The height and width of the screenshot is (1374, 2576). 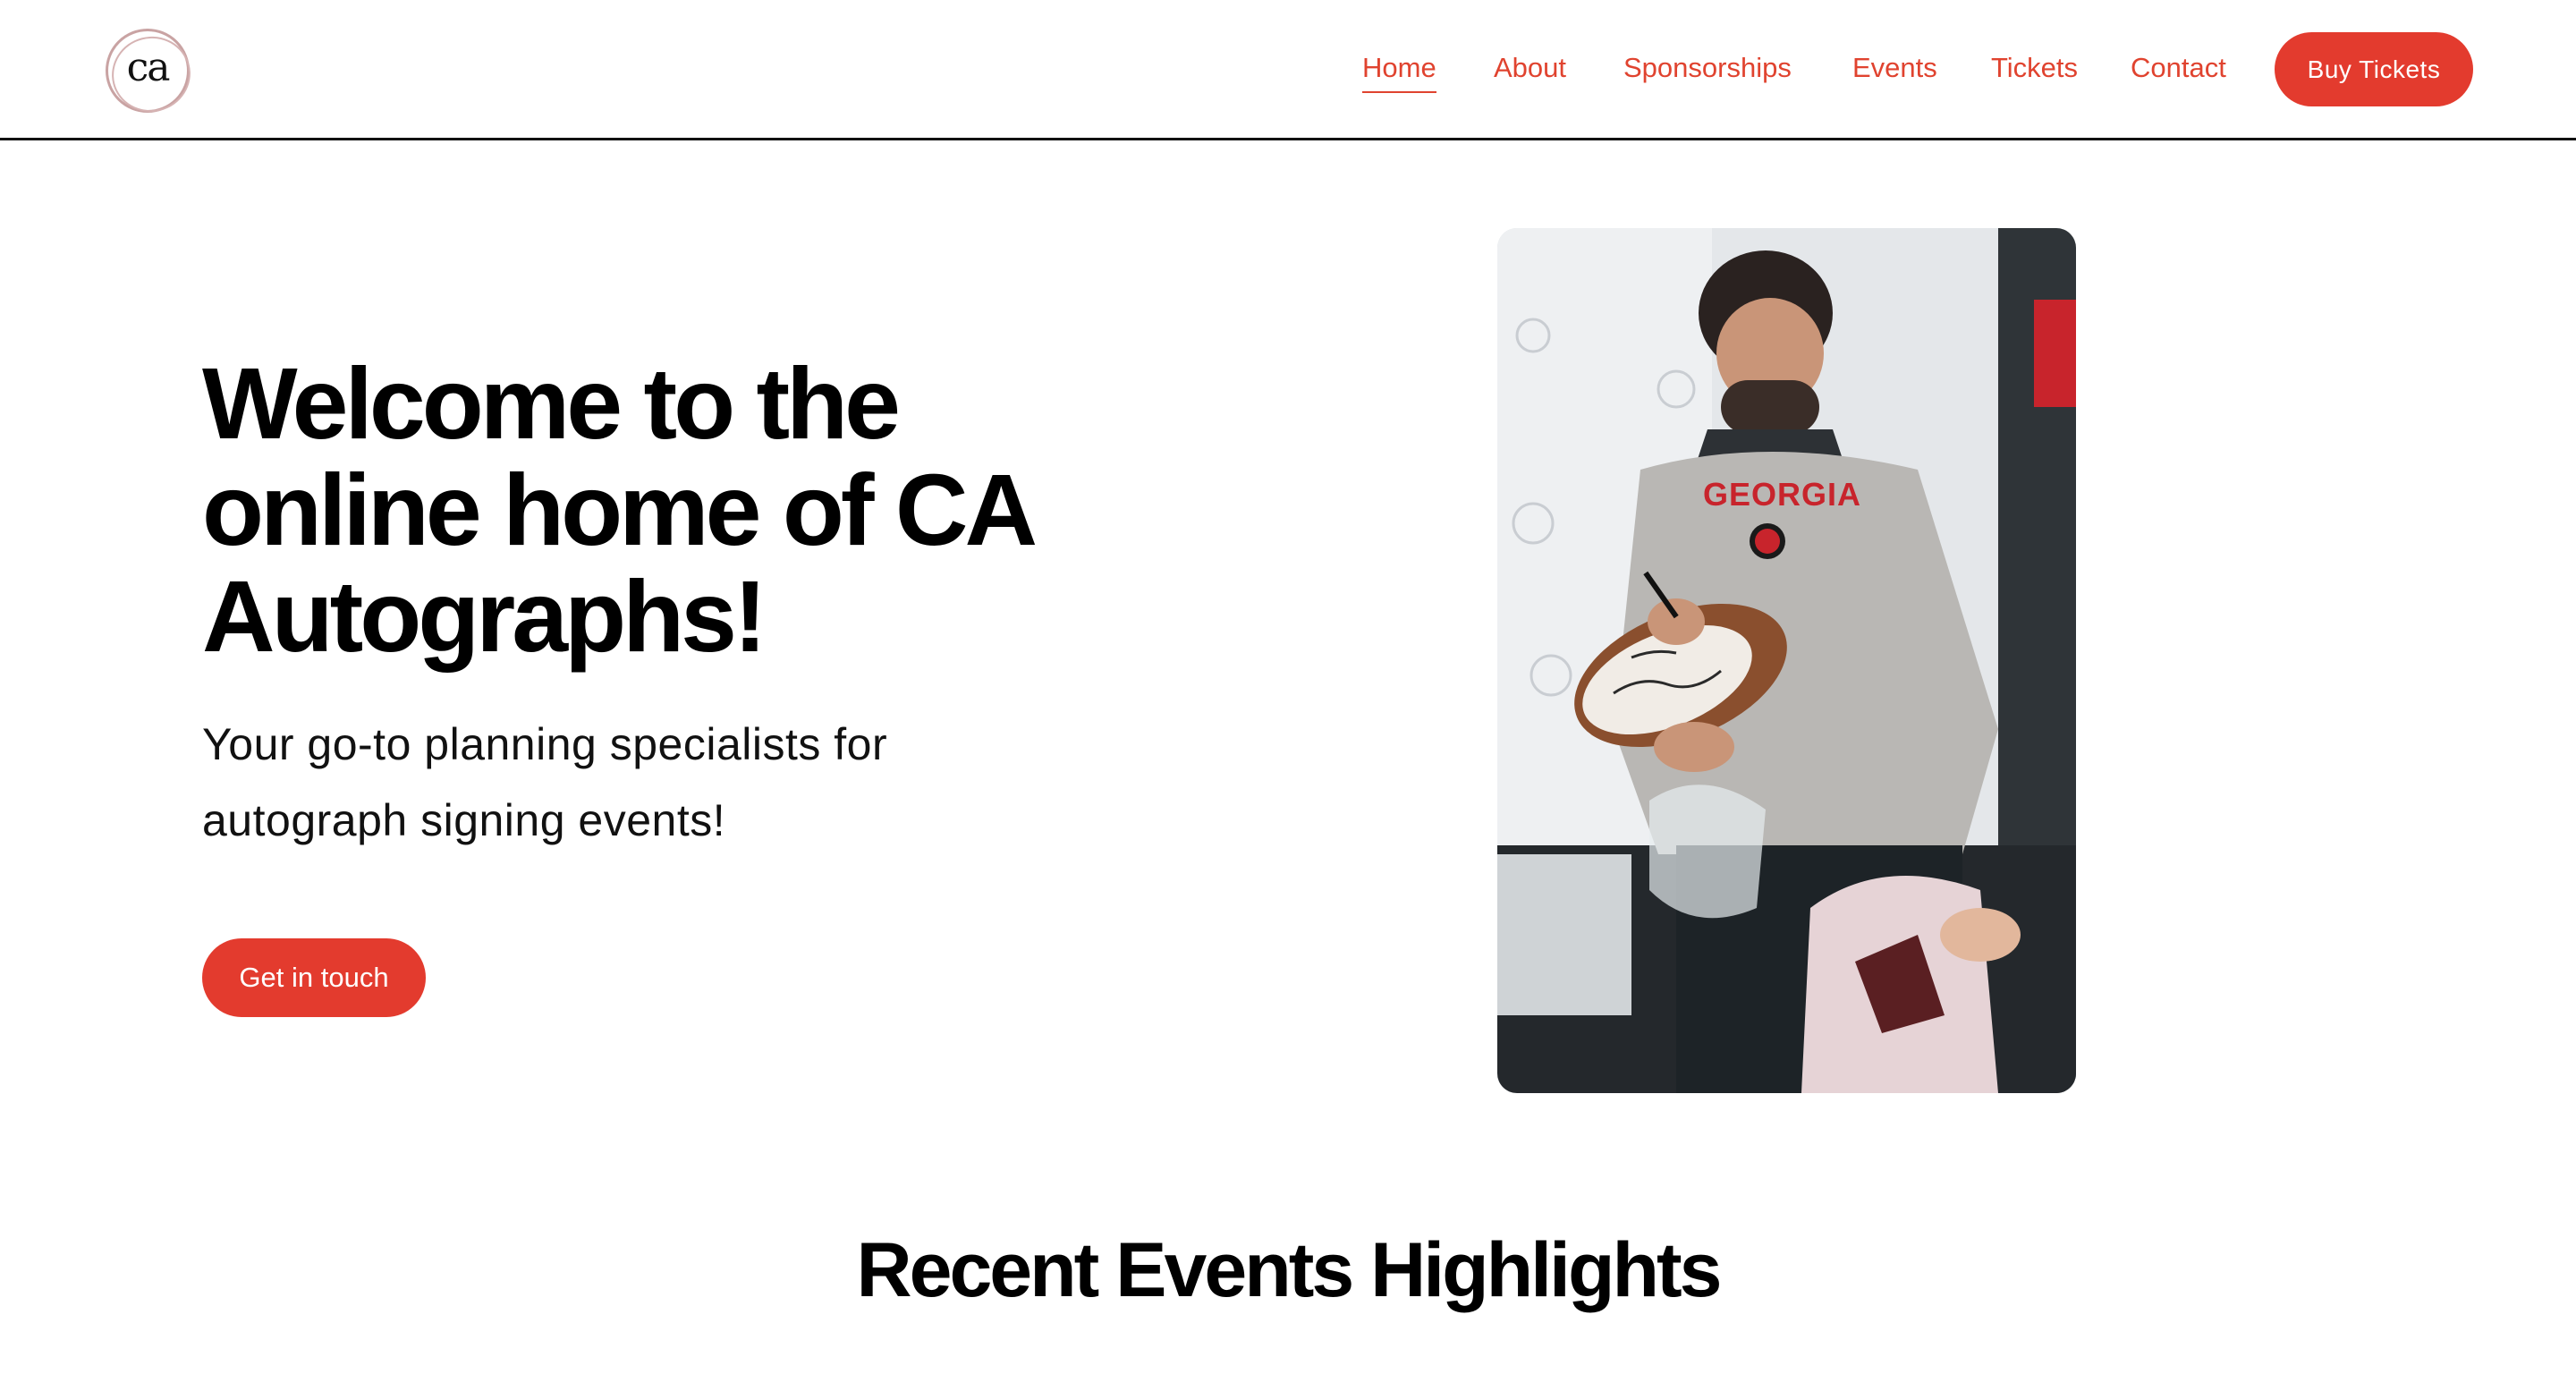 I want to click on autograph-signing-photo: GEORGIA, so click(x=1786, y=660).